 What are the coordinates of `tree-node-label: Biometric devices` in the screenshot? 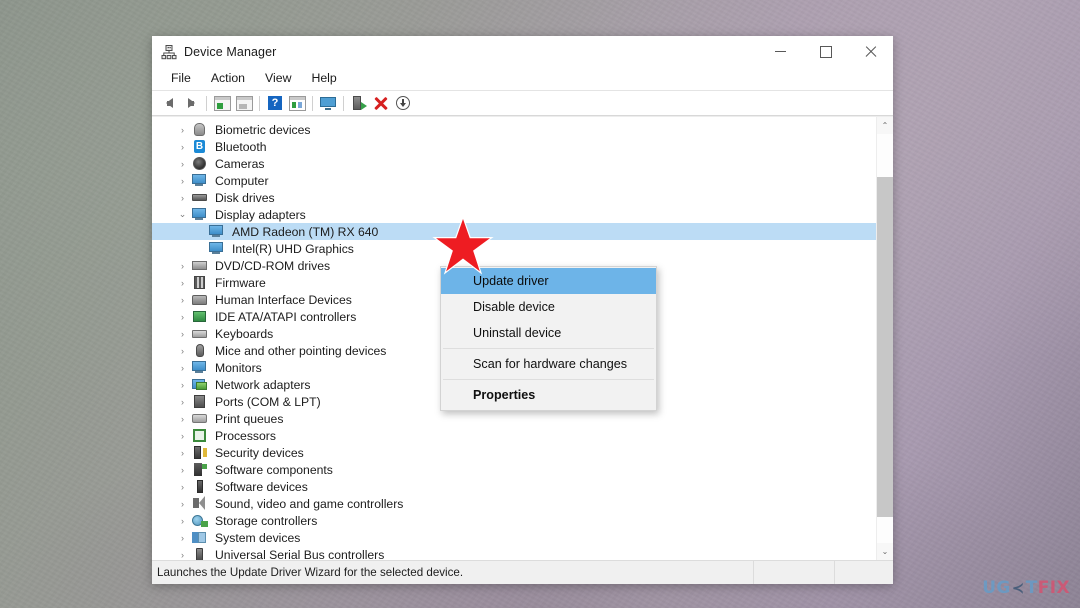 It's located at (263, 129).